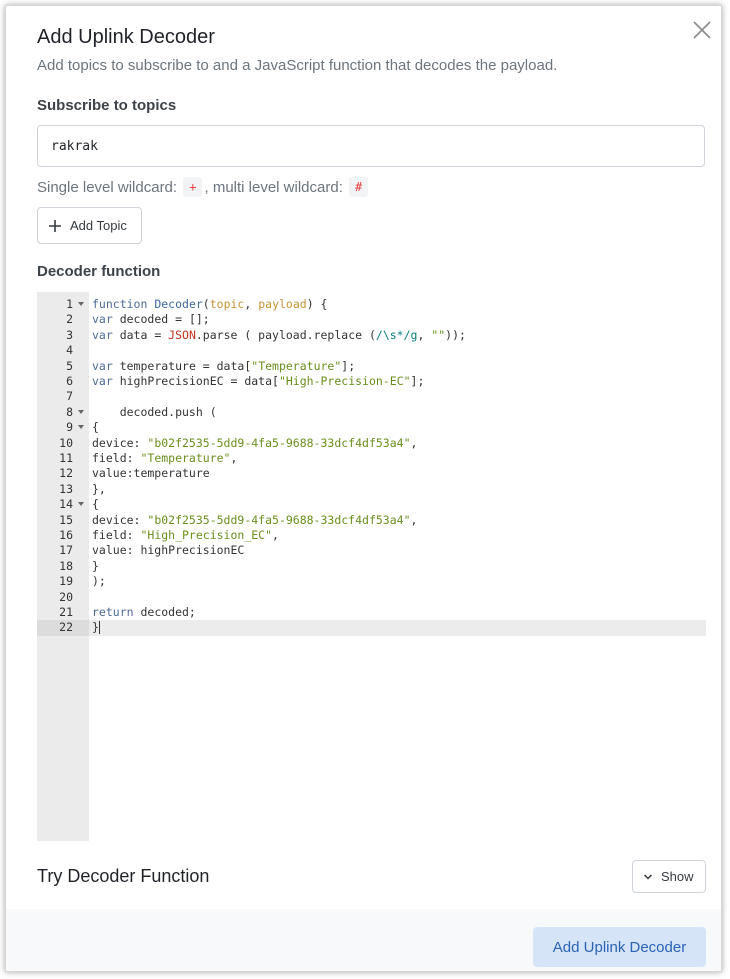 The width and height of the screenshot is (730, 979). I want to click on code-text: field: "Temperature",, so click(165, 458).